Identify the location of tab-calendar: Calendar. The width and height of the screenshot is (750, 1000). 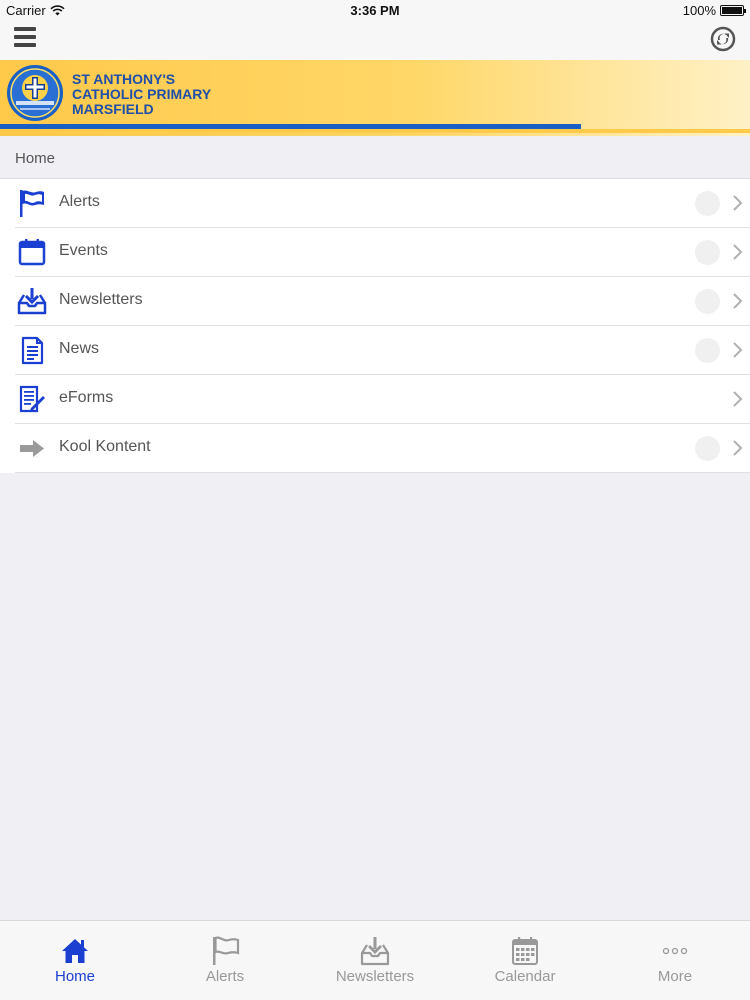
(525, 960).